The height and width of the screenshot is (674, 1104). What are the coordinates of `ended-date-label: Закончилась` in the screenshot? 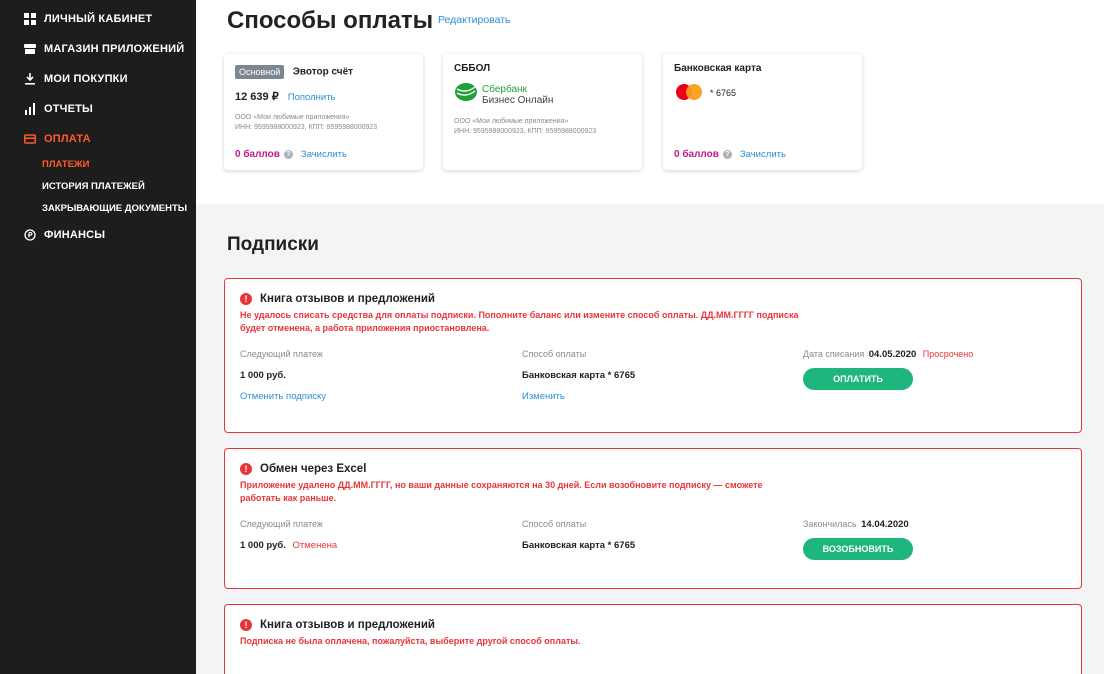 It's located at (830, 524).